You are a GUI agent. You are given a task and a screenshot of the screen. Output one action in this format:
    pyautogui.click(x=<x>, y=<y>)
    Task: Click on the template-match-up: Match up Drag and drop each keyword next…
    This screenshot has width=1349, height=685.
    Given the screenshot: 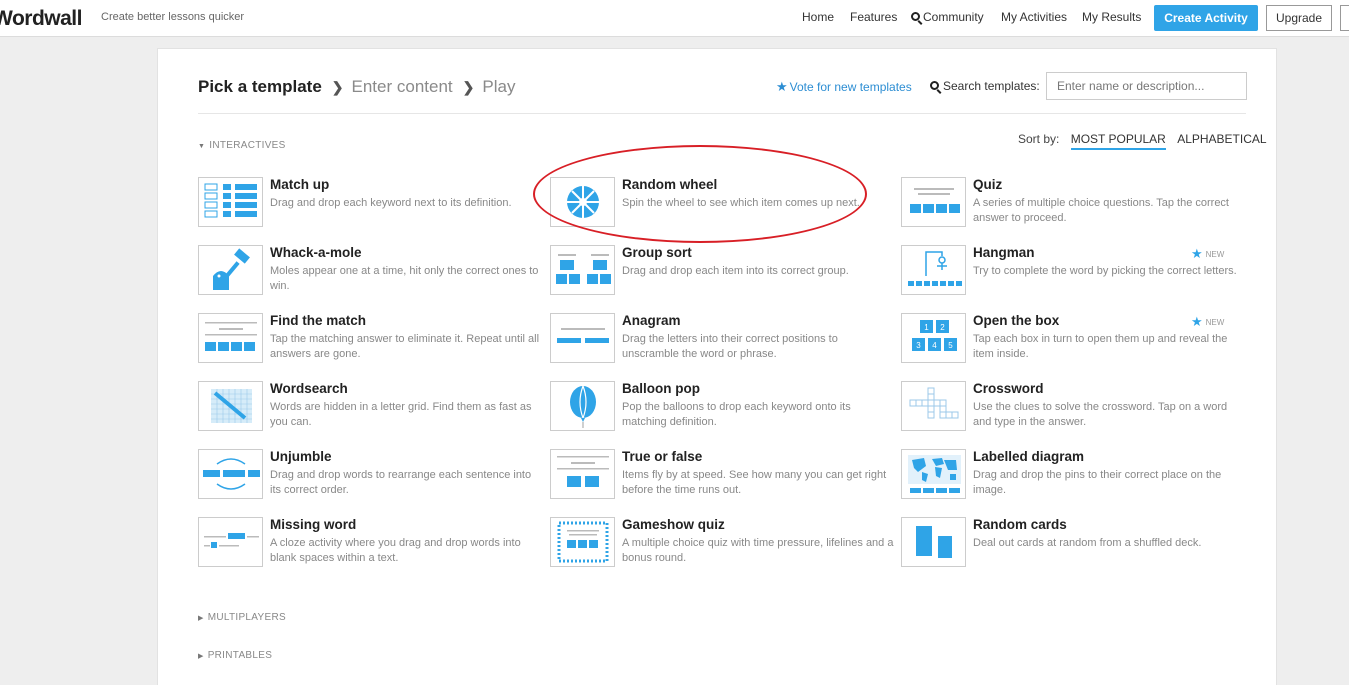 What is the action you would take?
    pyautogui.click(x=370, y=207)
    